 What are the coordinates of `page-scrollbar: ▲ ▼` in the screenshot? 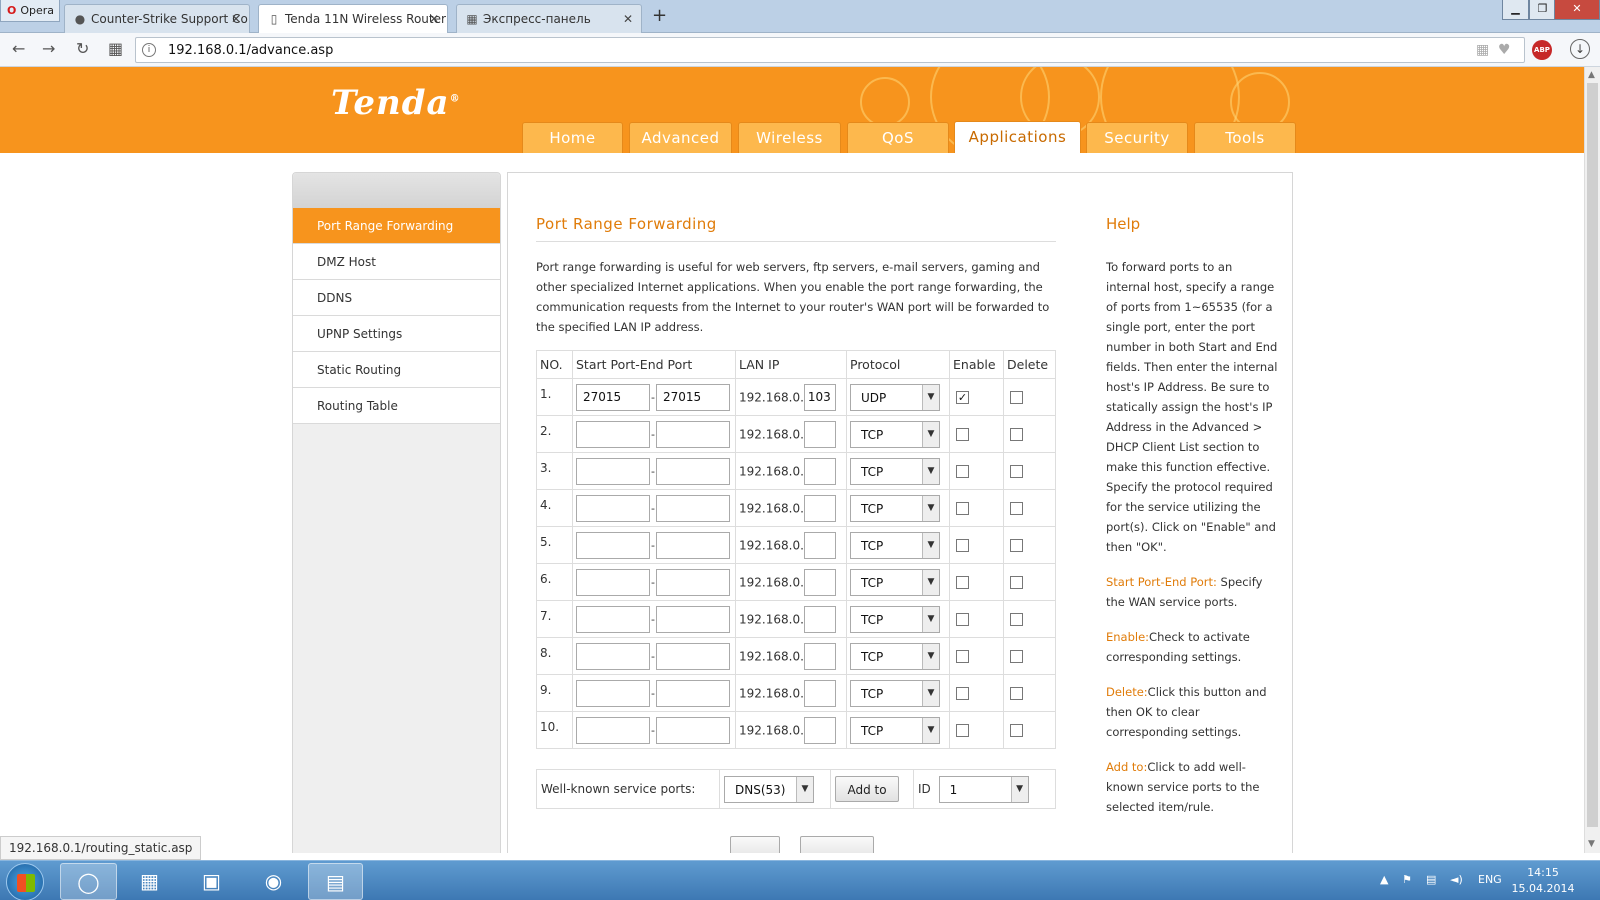 It's located at (1592, 460).